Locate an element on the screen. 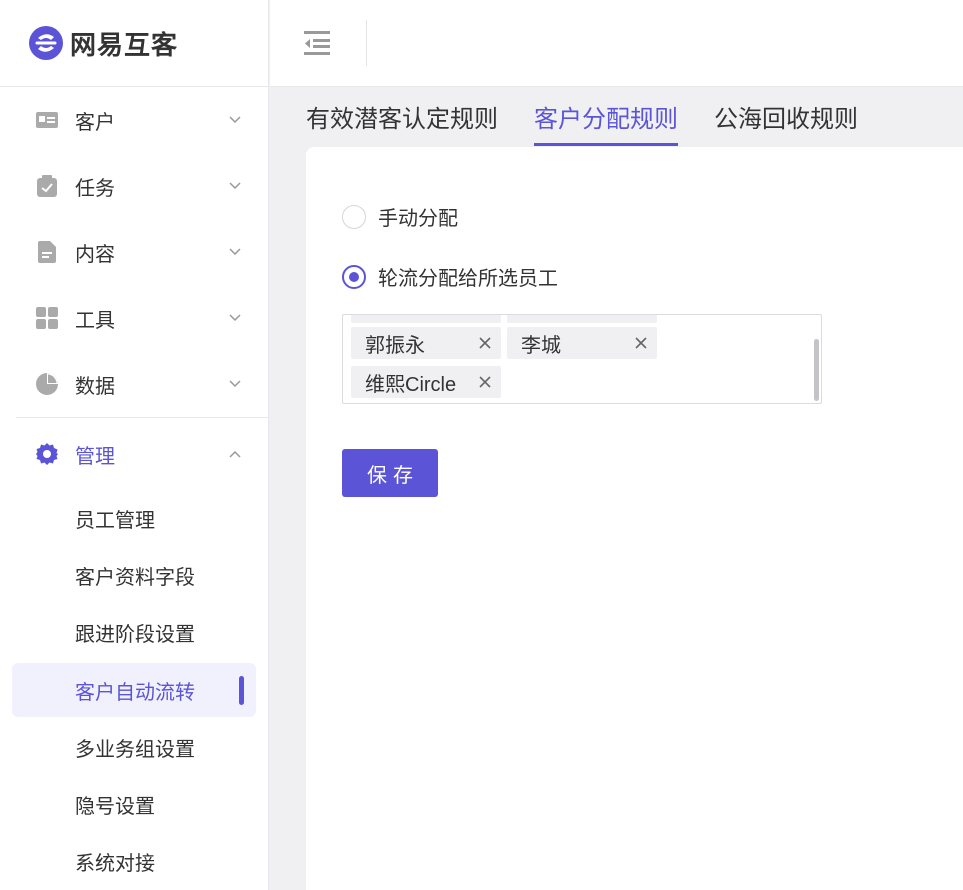 The image size is (963, 890). sidebar-item-management: 管理 is located at coordinates (134, 454).